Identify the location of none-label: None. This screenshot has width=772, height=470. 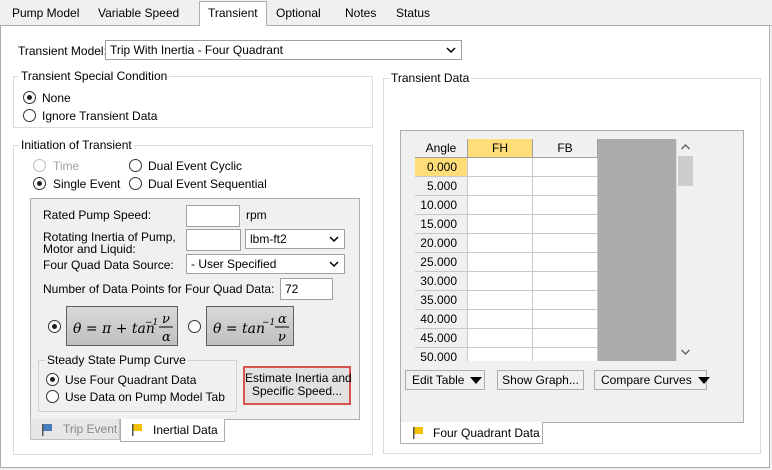
(56, 98).